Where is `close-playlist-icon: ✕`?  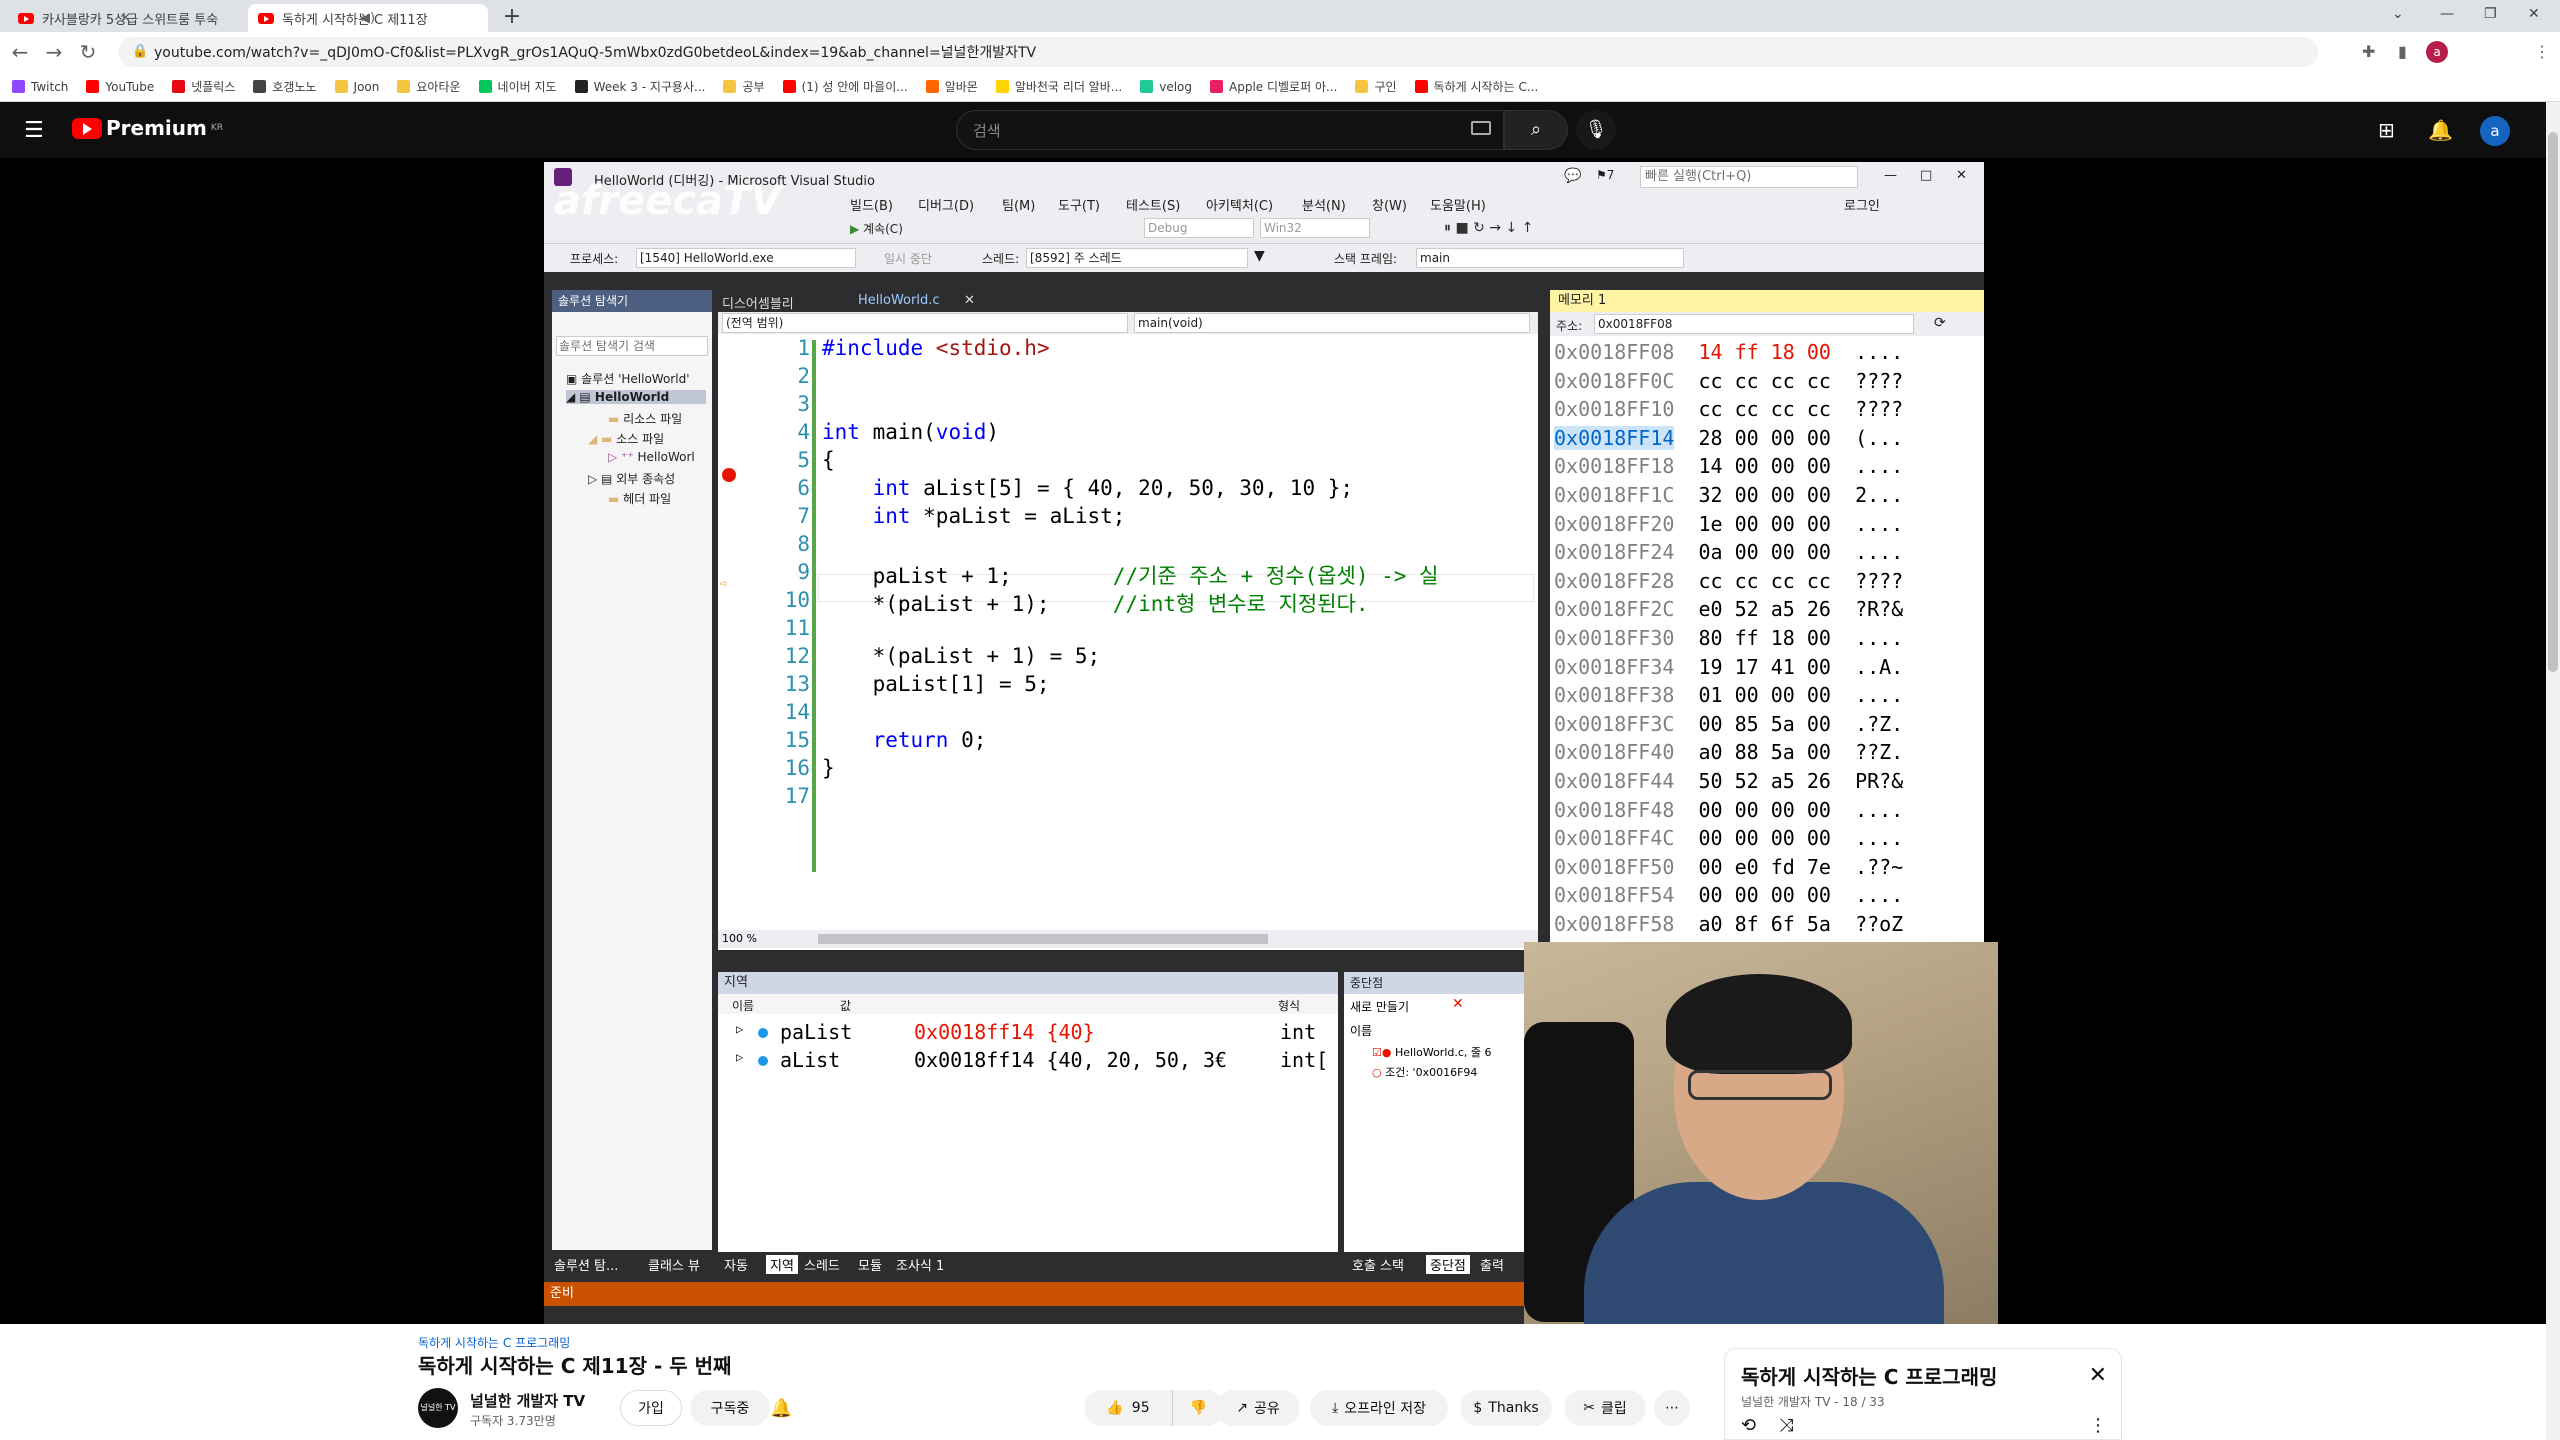 close-playlist-icon: ✕ is located at coordinates (2098, 1375).